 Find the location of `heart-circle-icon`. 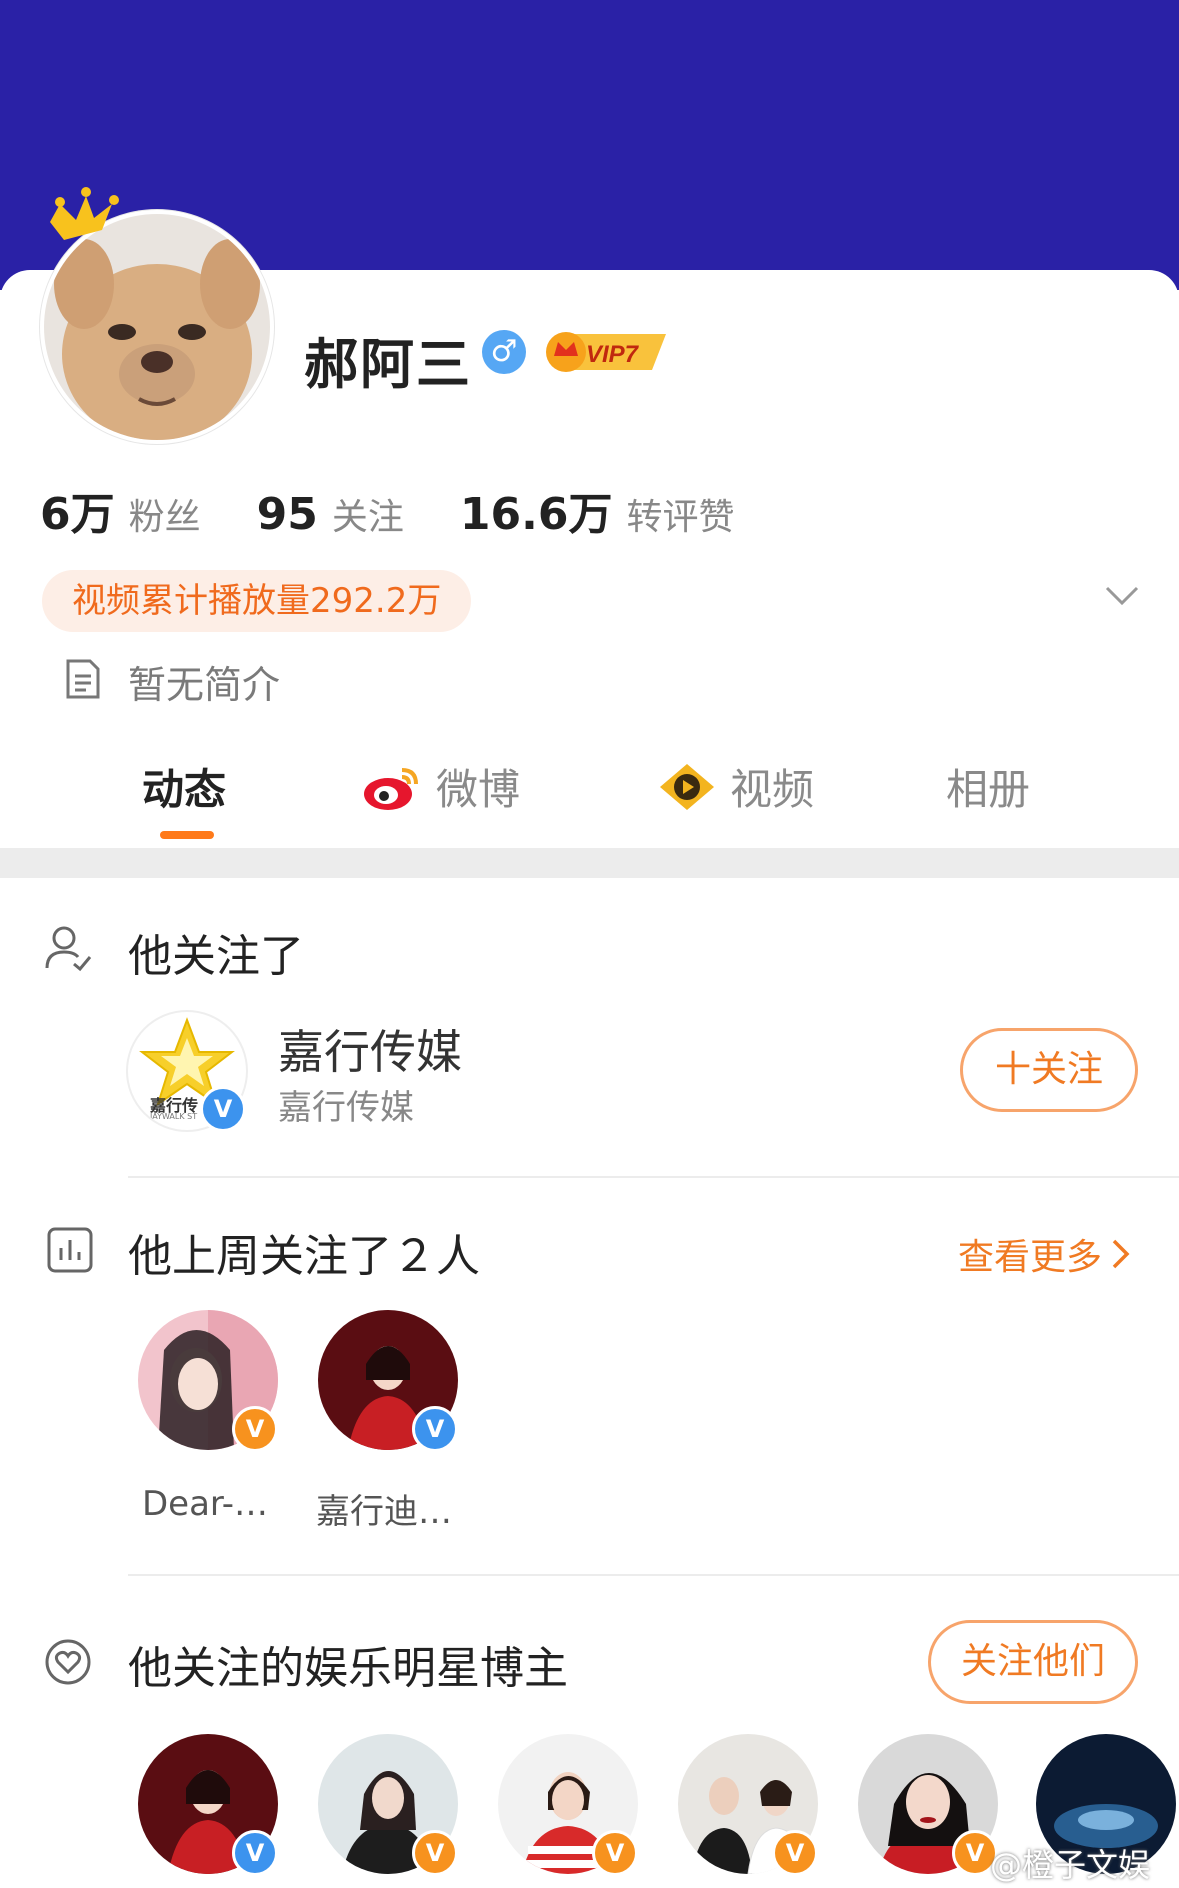

heart-circle-icon is located at coordinates (68, 1662).